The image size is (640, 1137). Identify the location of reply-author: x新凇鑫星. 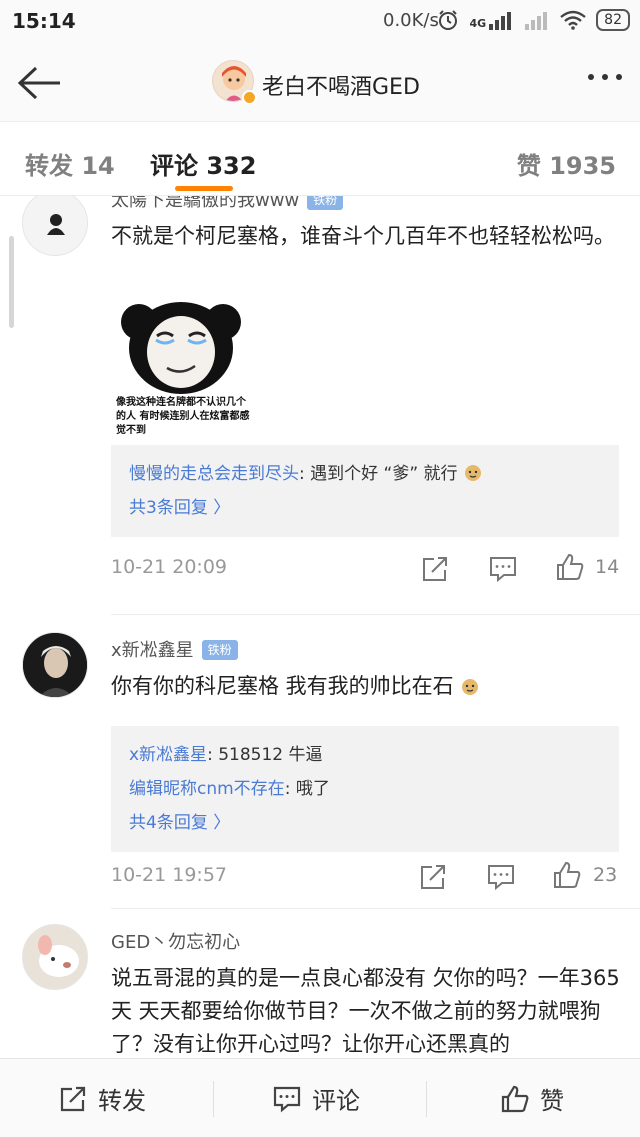
(168, 755).